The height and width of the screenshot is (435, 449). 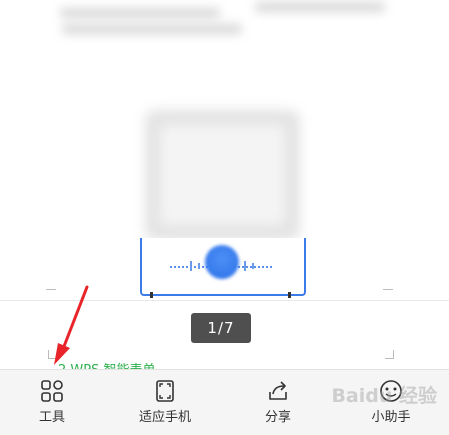 I want to click on page-indicator: 1/7, so click(x=221, y=328).